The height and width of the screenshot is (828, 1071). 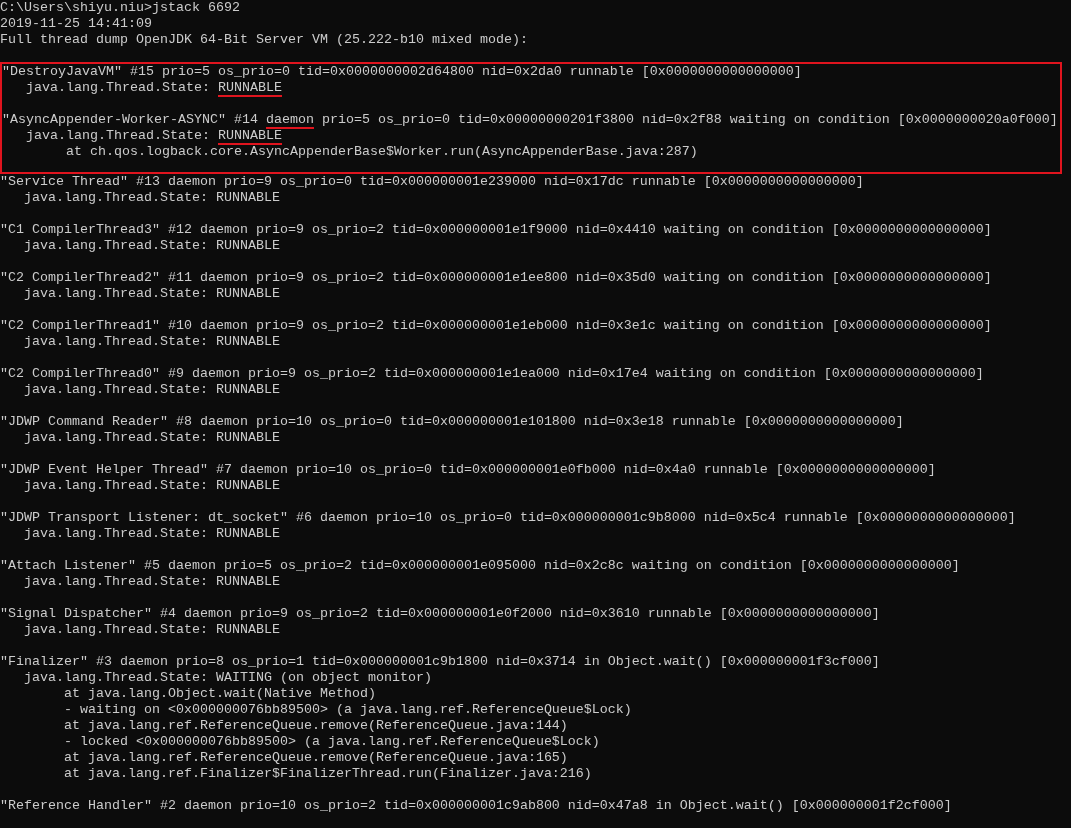 I want to click on console-text: at java.lang.ref.ReferenceQueue.remove(ReferenceQueue.java:165), so click(x=315, y=757).